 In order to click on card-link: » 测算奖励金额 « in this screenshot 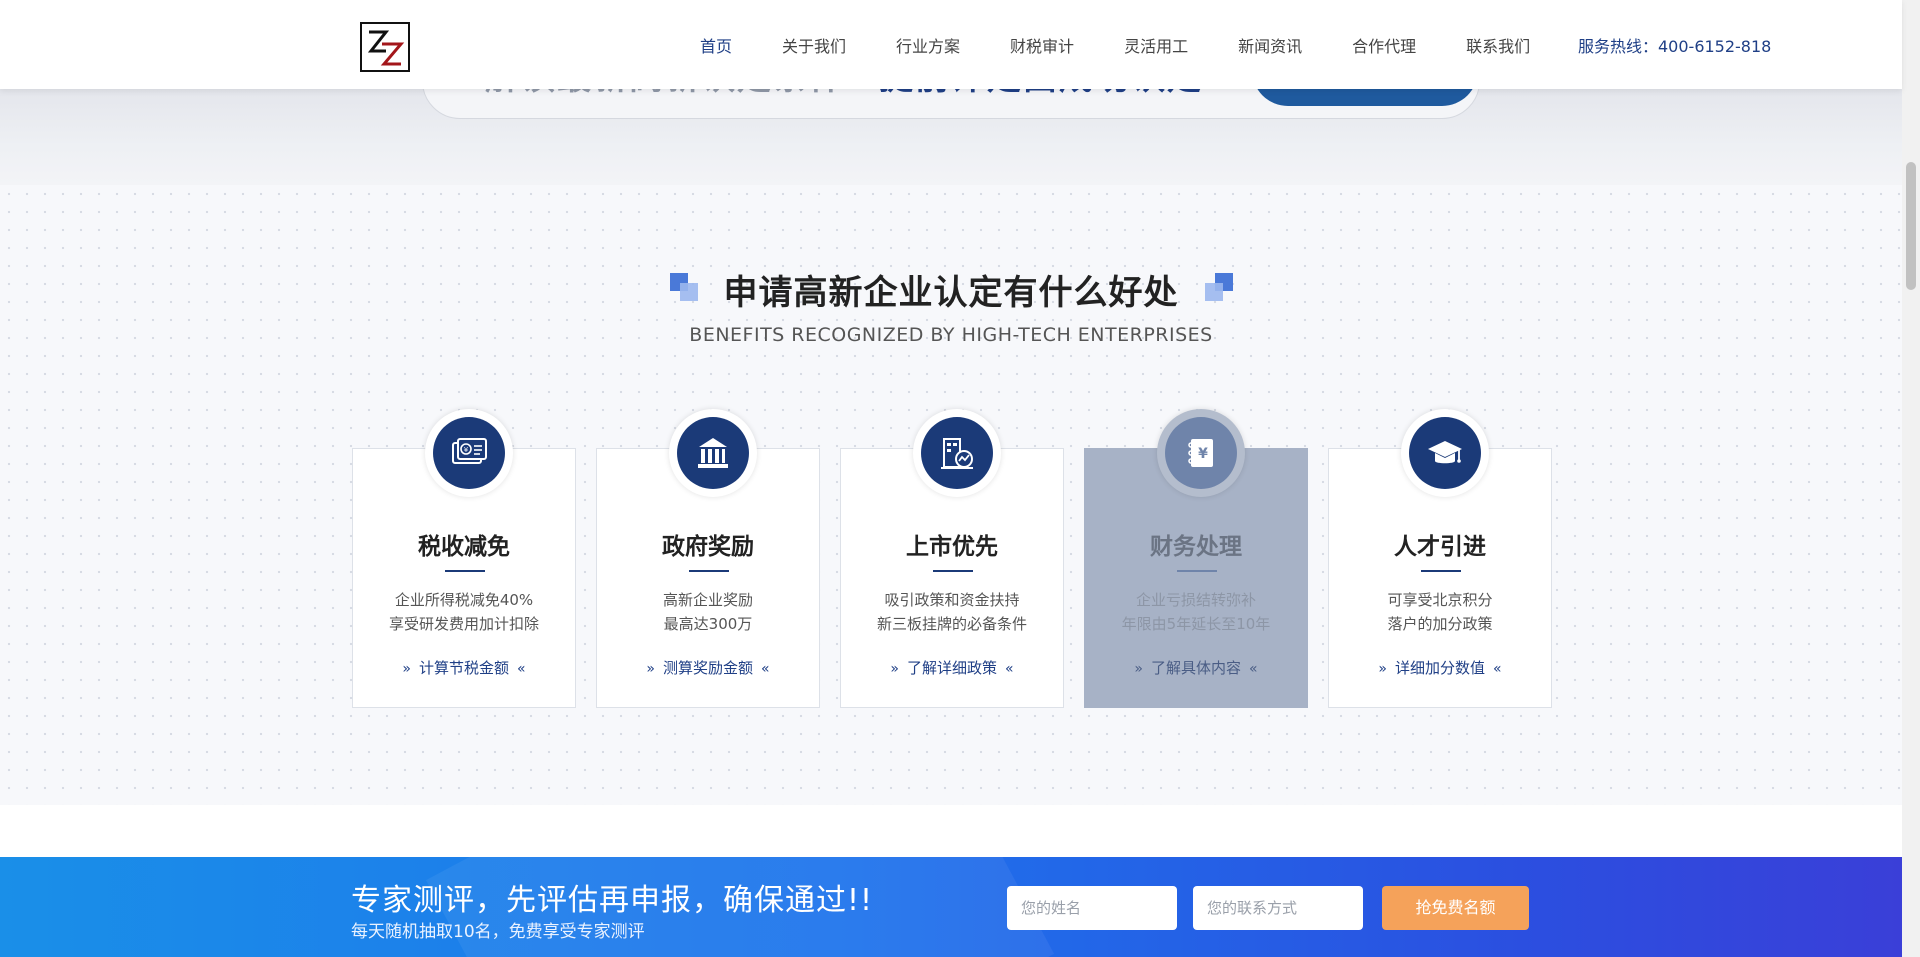, I will do `click(708, 667)`.